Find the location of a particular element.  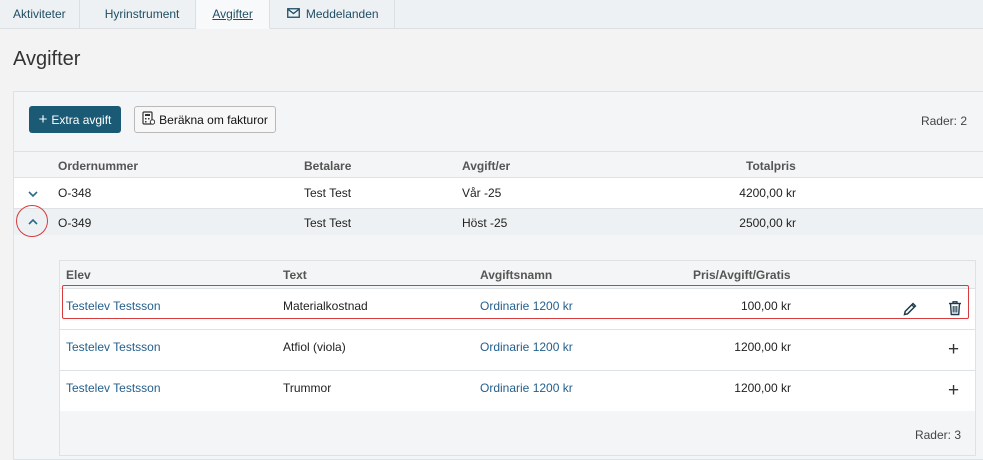

extra-fee-label: Extra avgift is located at coordinates (81, 119).